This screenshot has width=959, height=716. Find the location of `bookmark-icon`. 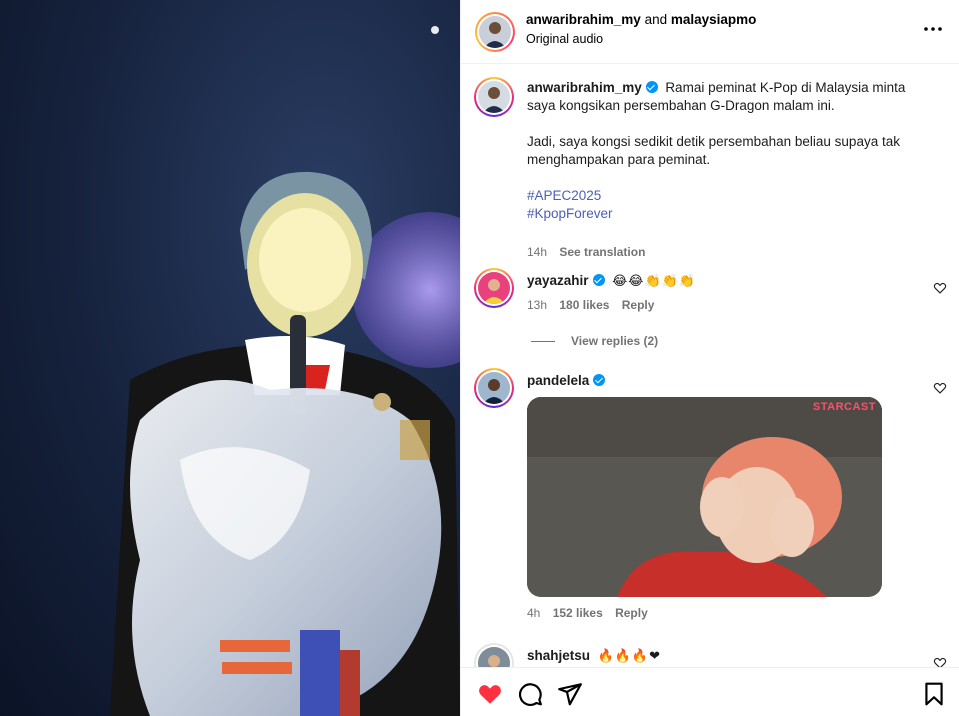

bookmark-icon is located at coordinates (934, 694).